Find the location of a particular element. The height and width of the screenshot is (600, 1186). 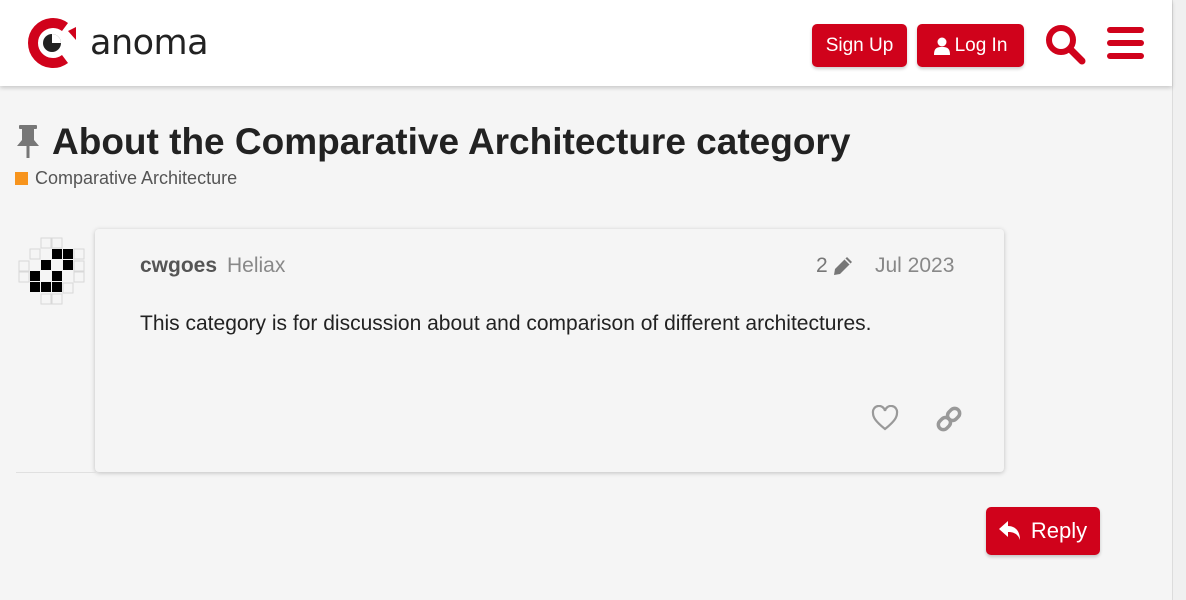

logo-text: anoma is located at coordinates (149, 42).